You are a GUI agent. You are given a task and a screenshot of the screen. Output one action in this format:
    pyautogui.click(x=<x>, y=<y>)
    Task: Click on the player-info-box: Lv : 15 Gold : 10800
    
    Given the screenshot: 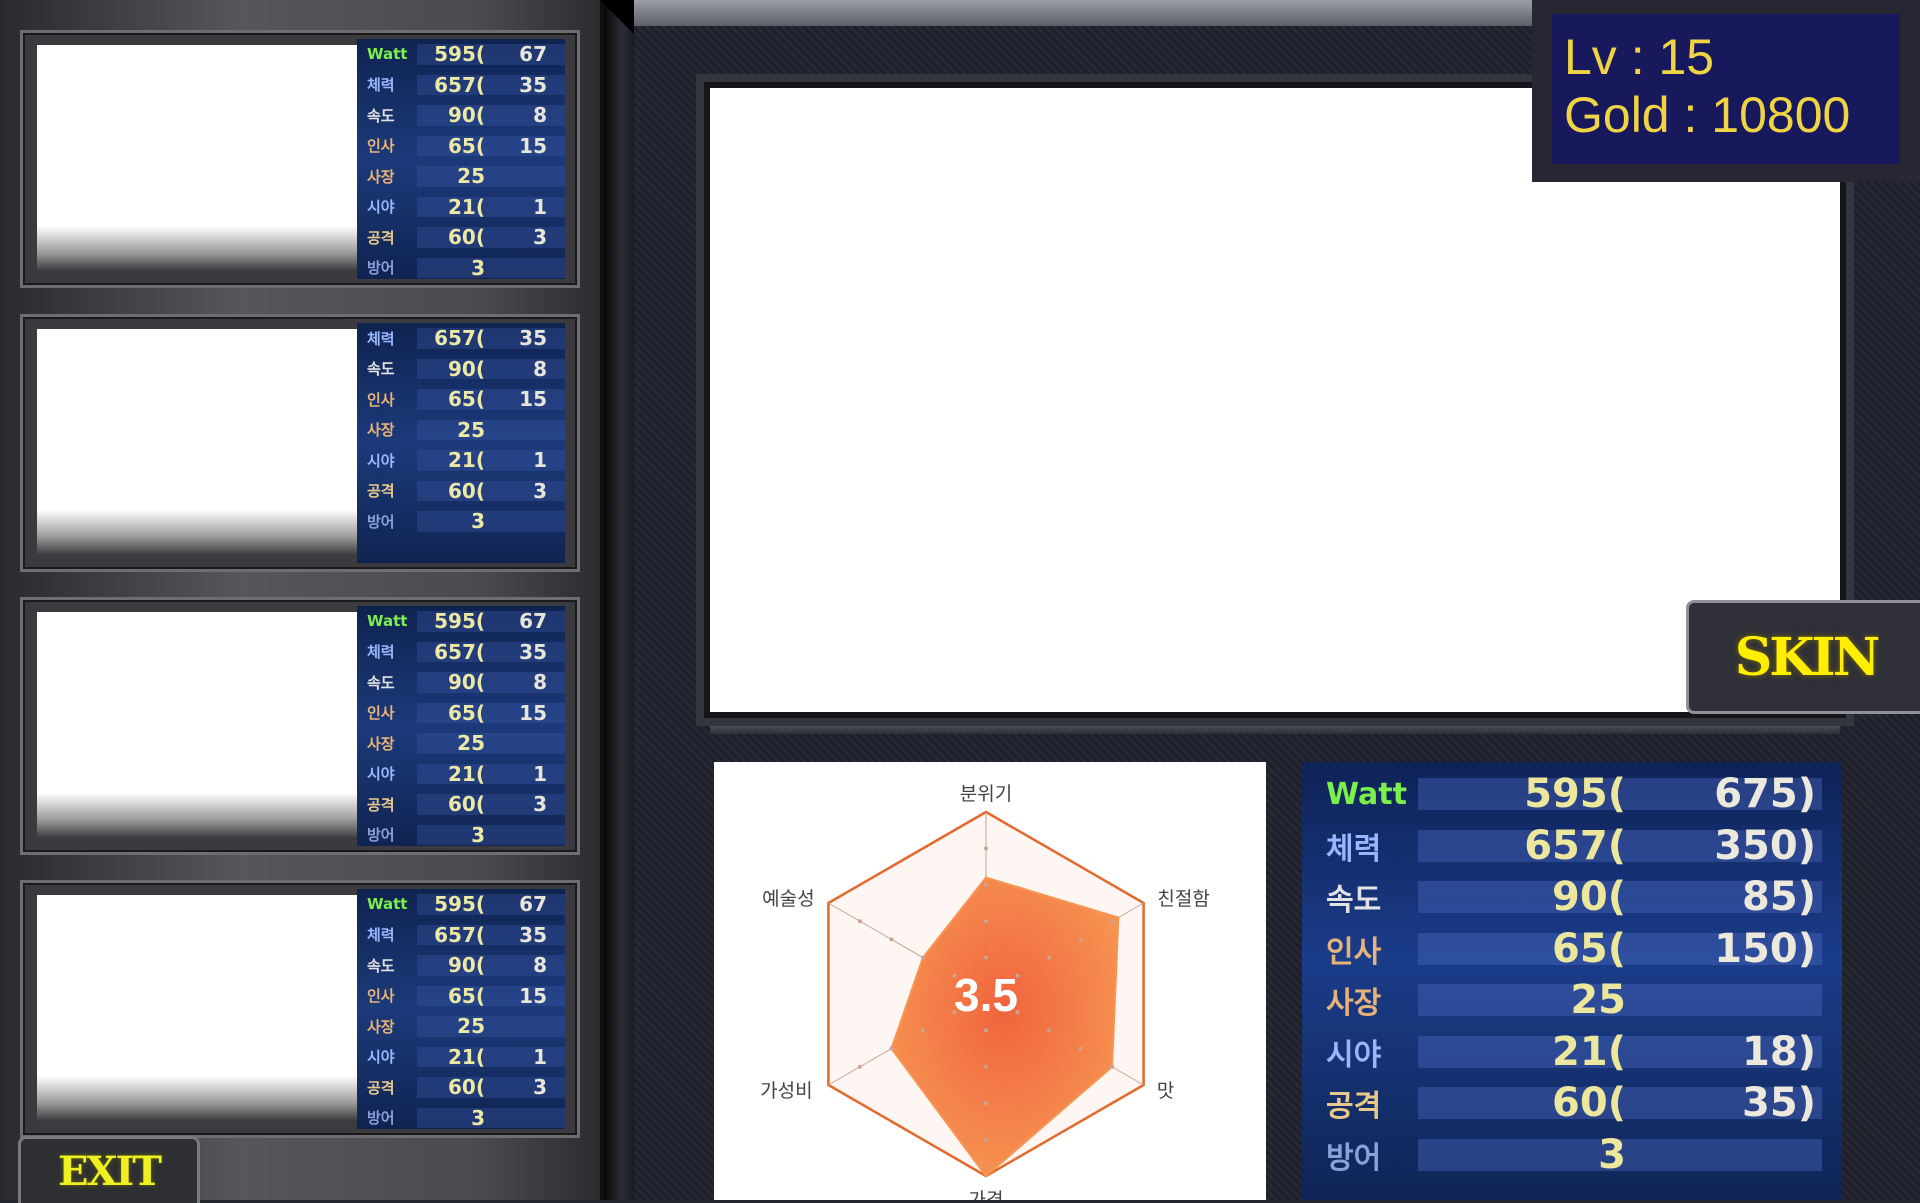 What is the action you would take?
    pyautogui.click(x=1726, y=91)
    